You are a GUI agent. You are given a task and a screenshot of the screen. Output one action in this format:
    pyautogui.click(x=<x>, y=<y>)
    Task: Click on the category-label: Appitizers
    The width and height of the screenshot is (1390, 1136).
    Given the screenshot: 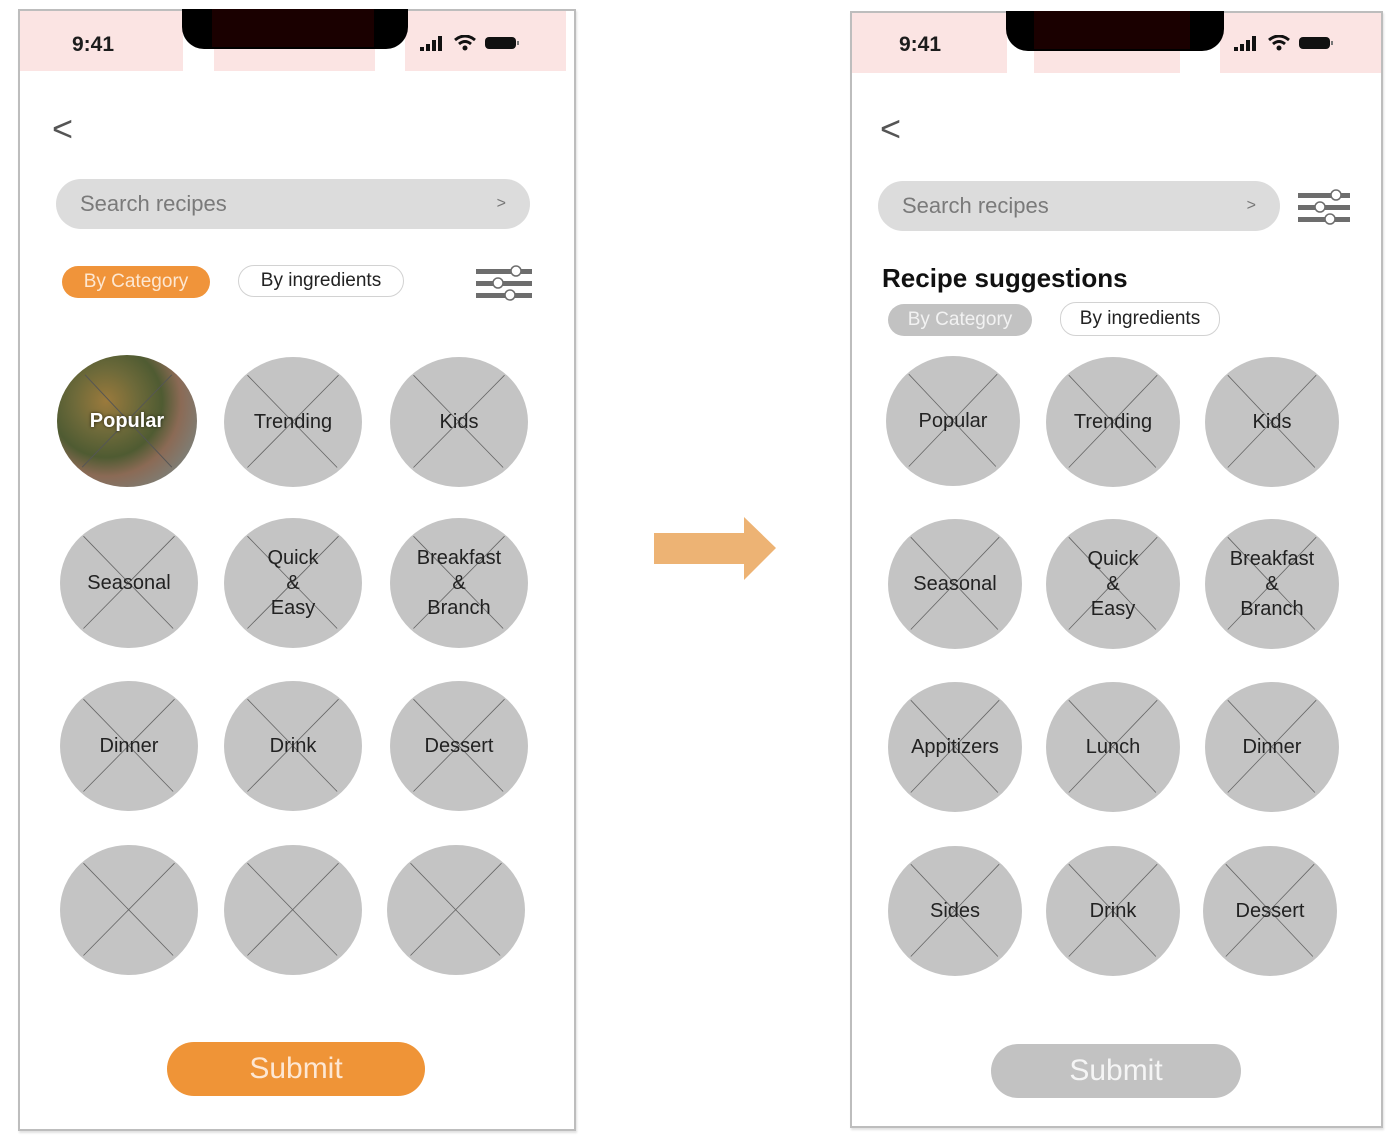 What is the action you would take?
    pyautogui.click(x=955, y=746)
    